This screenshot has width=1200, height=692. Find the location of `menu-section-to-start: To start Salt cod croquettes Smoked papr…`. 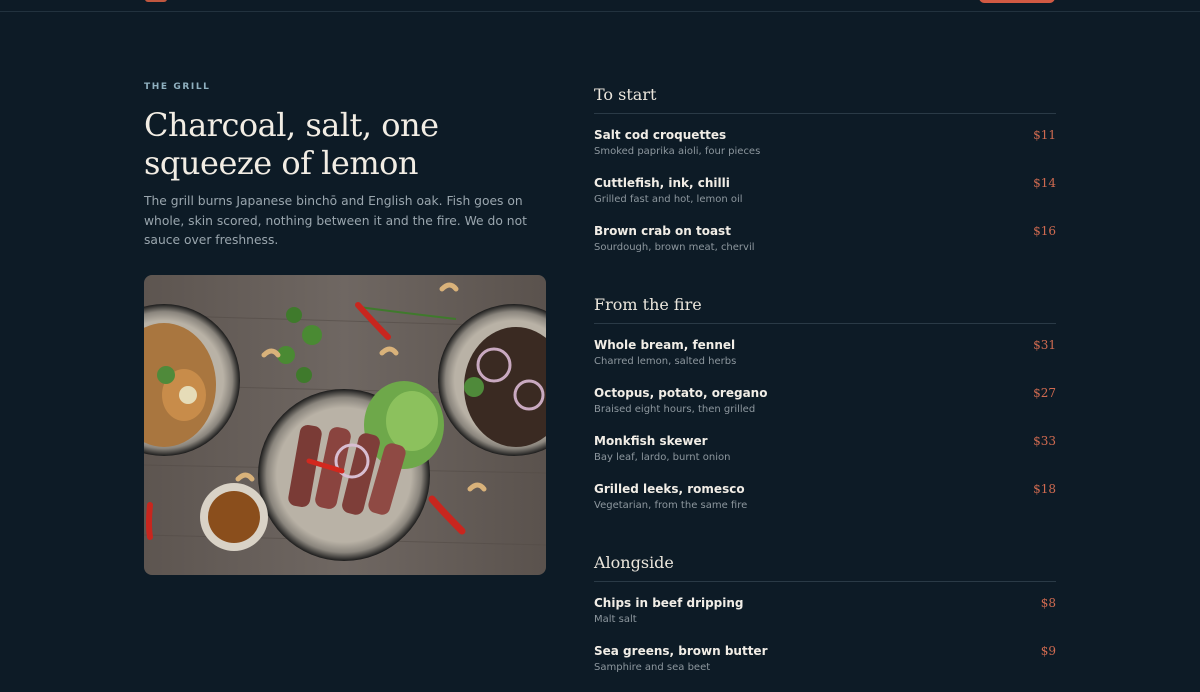

menu-section-to-start: To start Salt cod croquettes Smoked papr… is located at coordinates (825, 178).